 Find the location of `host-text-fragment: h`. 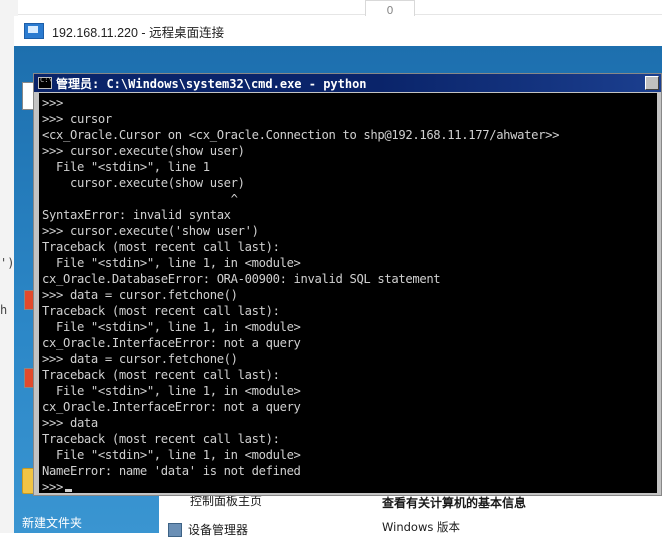

host-text-fragment: h is located at coordinates (4, 310).